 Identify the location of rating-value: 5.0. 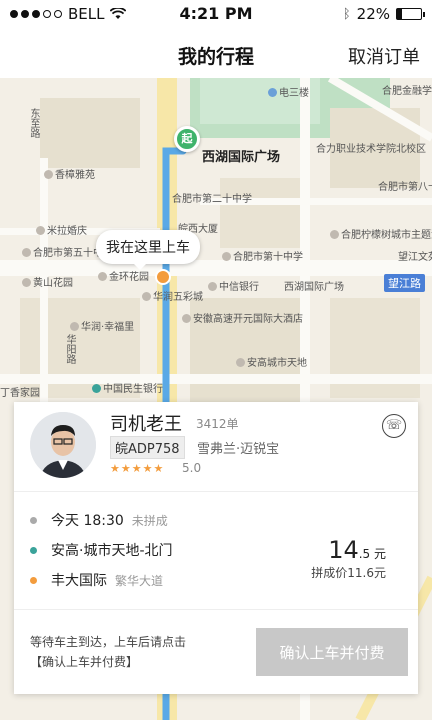
(192, 468).